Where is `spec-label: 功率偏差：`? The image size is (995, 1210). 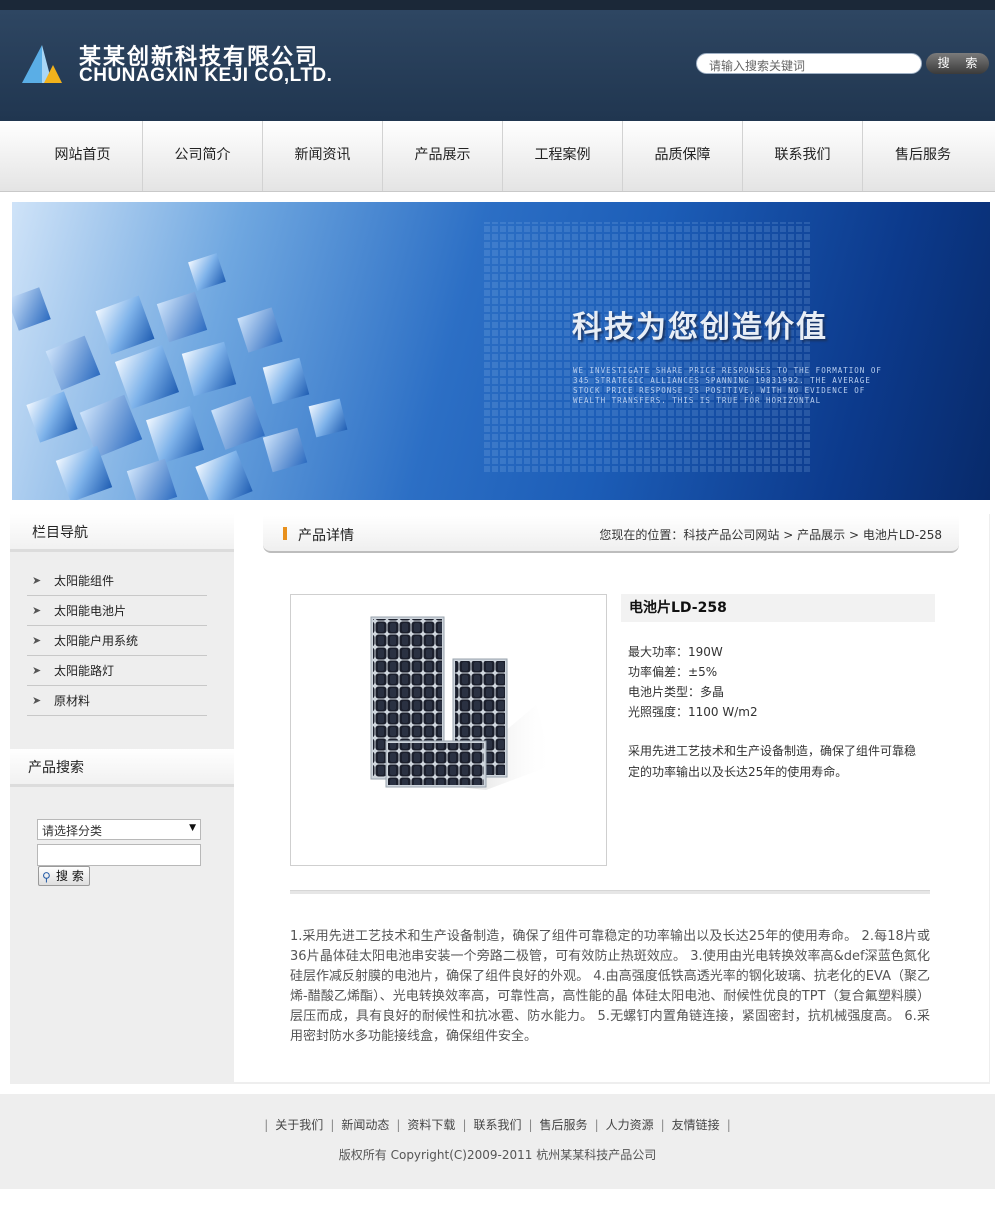 spec-label: 功率偏差： is located at coordinates (658, 672).